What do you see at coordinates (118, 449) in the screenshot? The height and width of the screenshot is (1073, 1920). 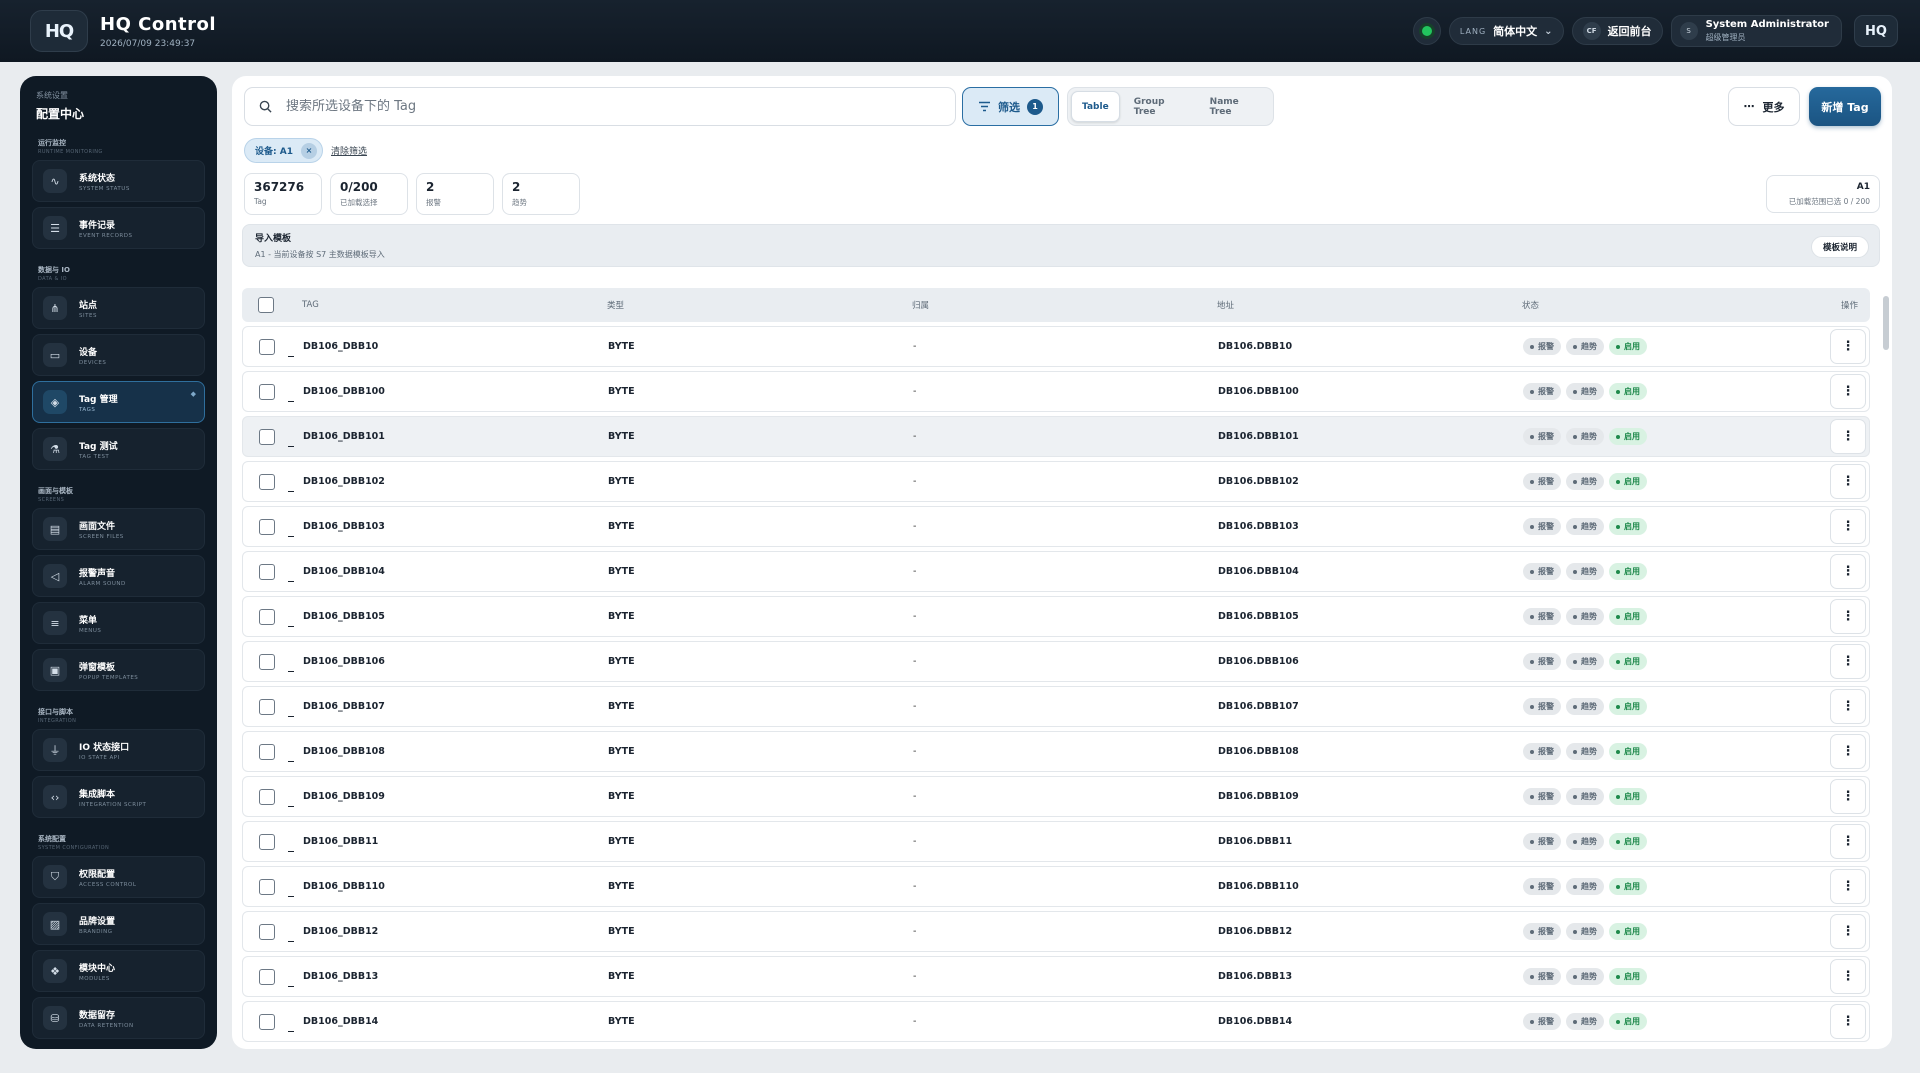 I see `sidebar-item: ⚗ Tag 测试 TAG TEST` at bounding box center [118, 449].